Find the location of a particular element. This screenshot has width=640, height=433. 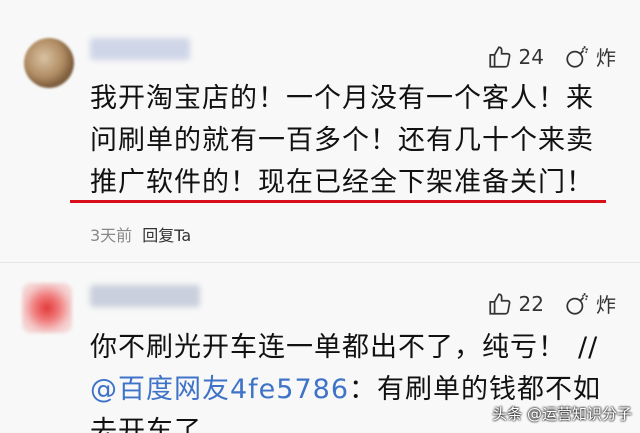

repost-slashes: // is located at coordinates (588, 347).